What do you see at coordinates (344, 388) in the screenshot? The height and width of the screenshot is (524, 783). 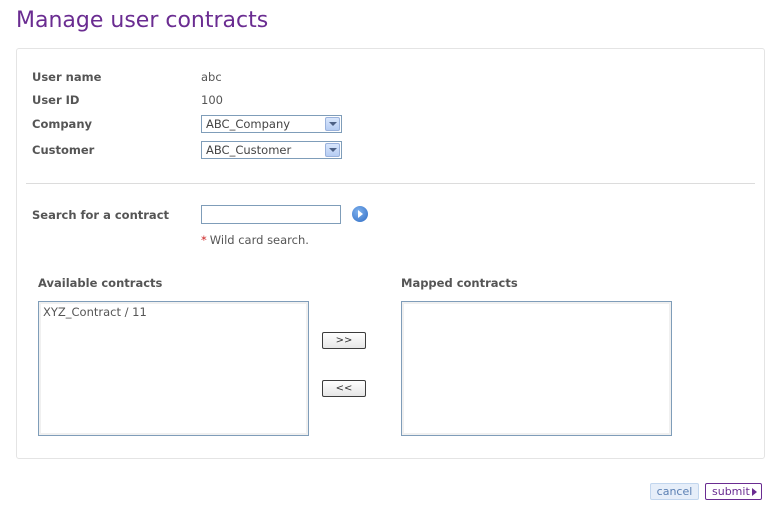 I see `remove-contract-button: <<` at bounding box center [344, 388].